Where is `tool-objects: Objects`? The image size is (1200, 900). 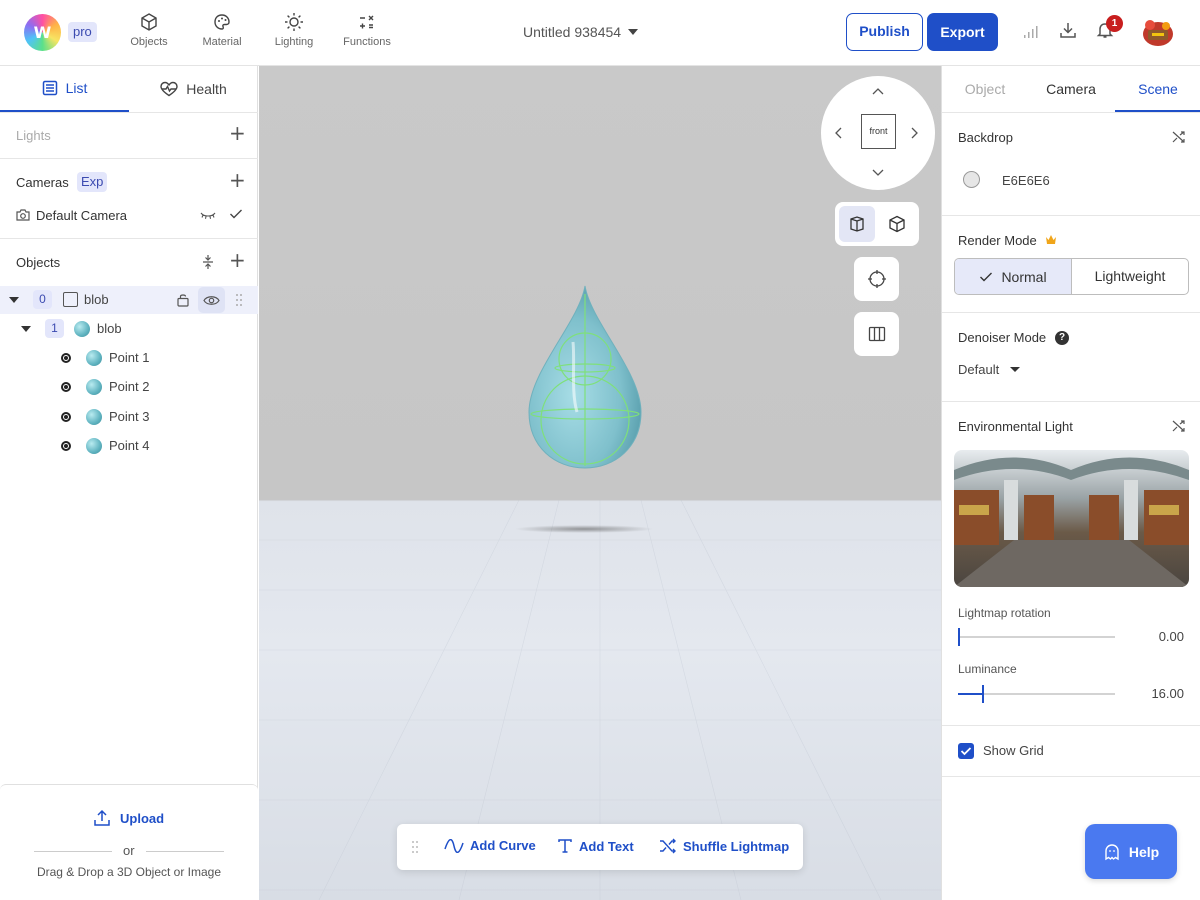
tool-objects: Objects is located at coordinates (149, 30).